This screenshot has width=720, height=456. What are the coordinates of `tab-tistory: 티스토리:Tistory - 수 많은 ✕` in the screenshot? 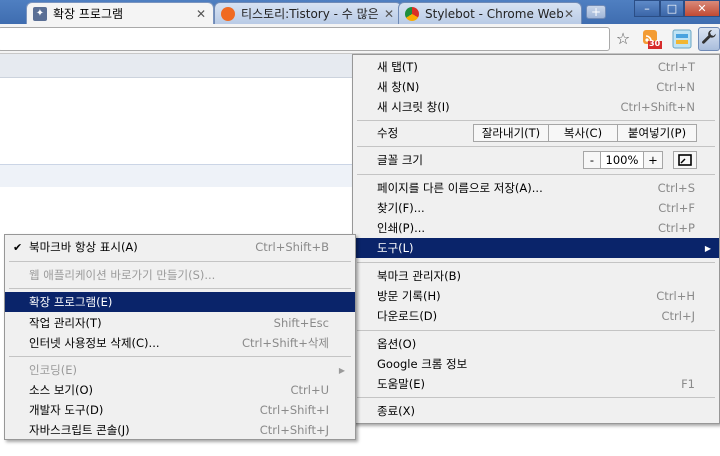 It's located at (308, 13).